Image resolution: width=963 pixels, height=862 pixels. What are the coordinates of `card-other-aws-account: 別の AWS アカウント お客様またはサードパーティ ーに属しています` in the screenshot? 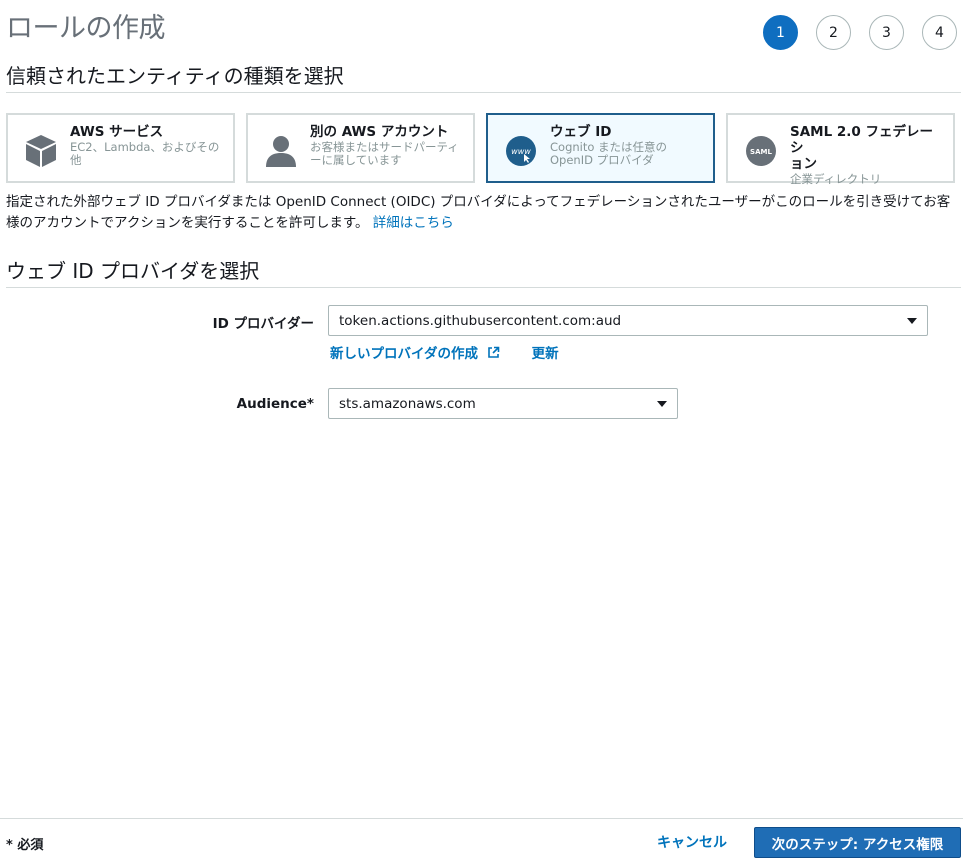 It's located at (360, 148).